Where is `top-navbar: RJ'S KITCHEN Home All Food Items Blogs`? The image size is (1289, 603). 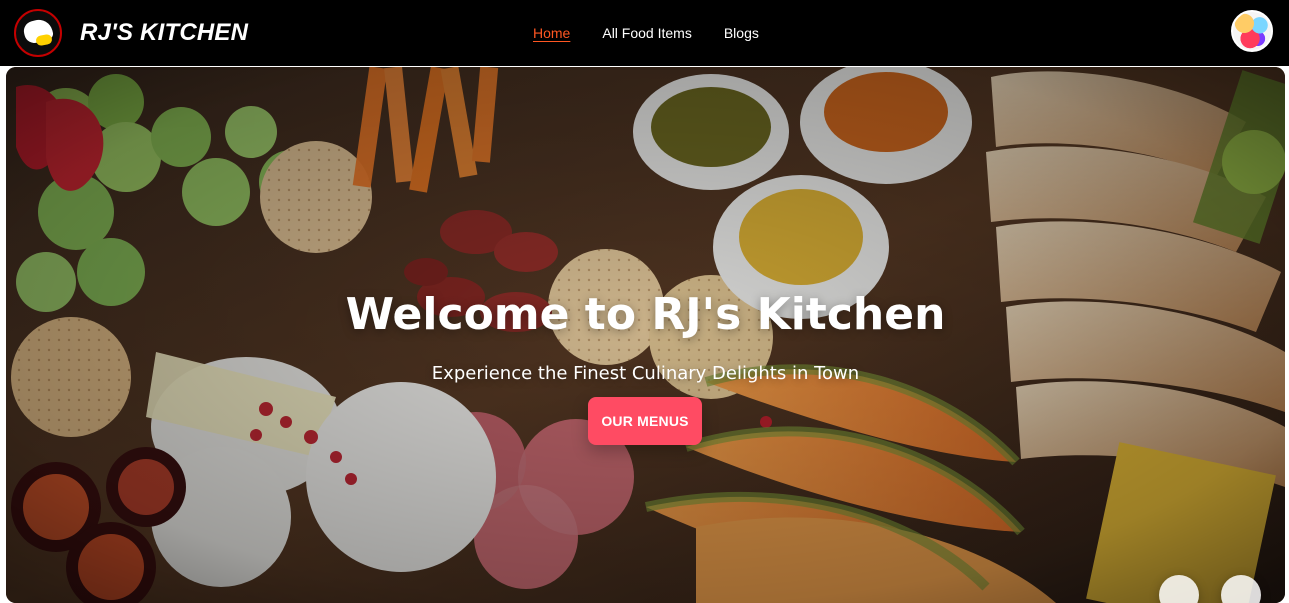 top-navbar: RJ'S KITCHEN Home All Food Items Blogs is located at coordinates (644, 33).